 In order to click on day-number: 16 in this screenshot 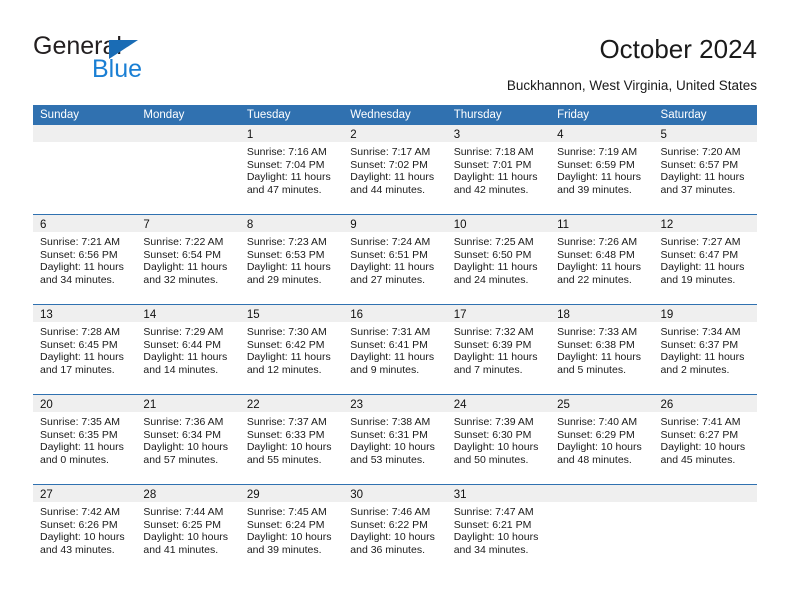, I will do `click(357, 315)`.